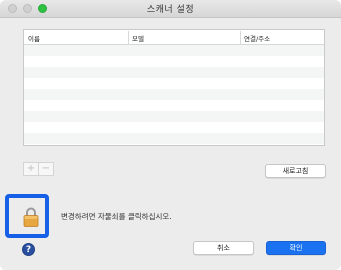 The height and width of the screenshot is (270, 341). I want to click on title-bar: 스캐너 설정, so click(170, 9).